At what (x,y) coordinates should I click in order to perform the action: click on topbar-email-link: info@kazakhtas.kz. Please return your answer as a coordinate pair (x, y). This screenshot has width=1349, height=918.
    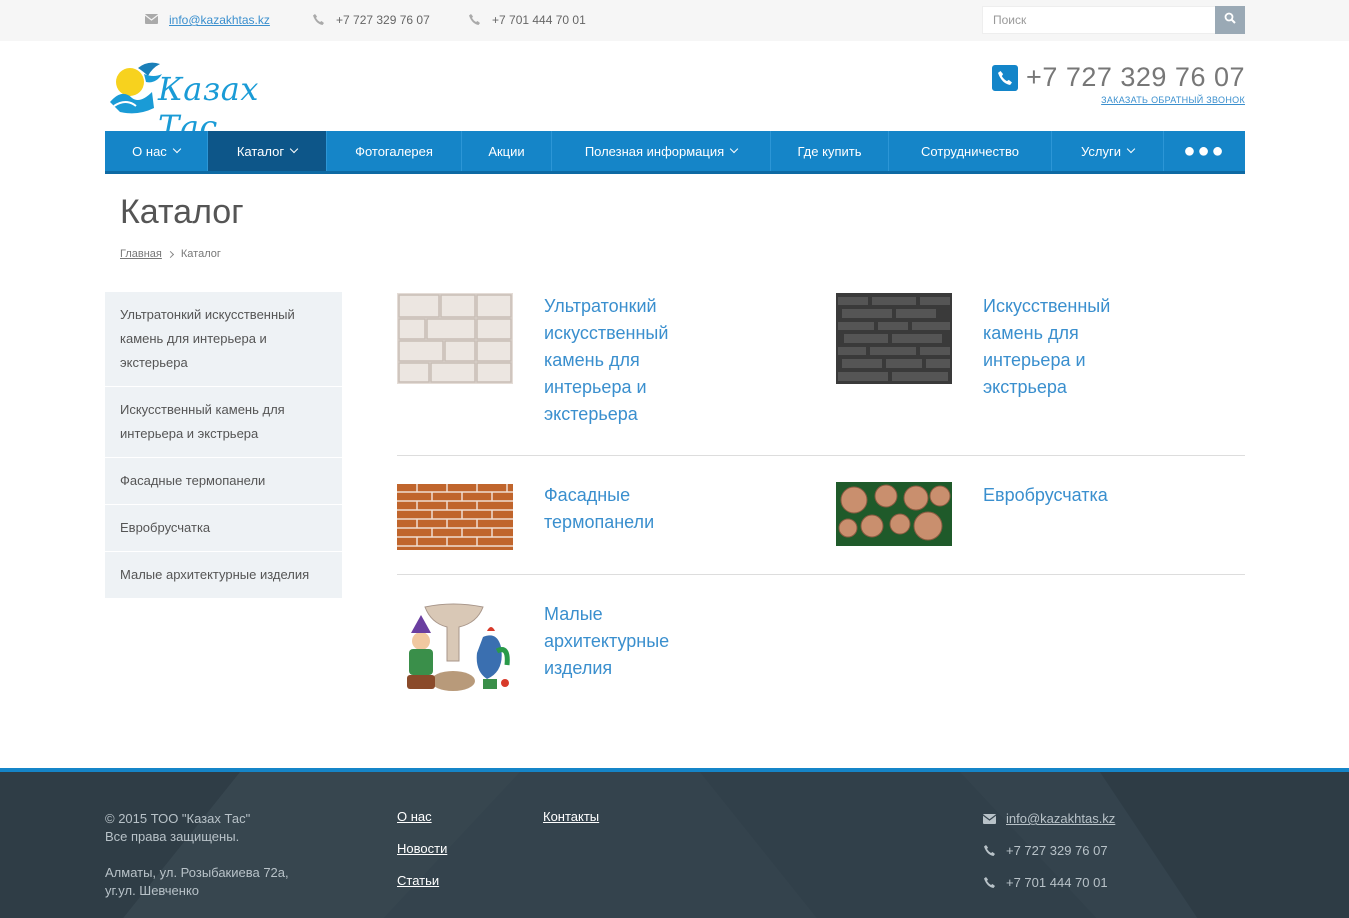
    Looking at the image, I should click on (219, 20).